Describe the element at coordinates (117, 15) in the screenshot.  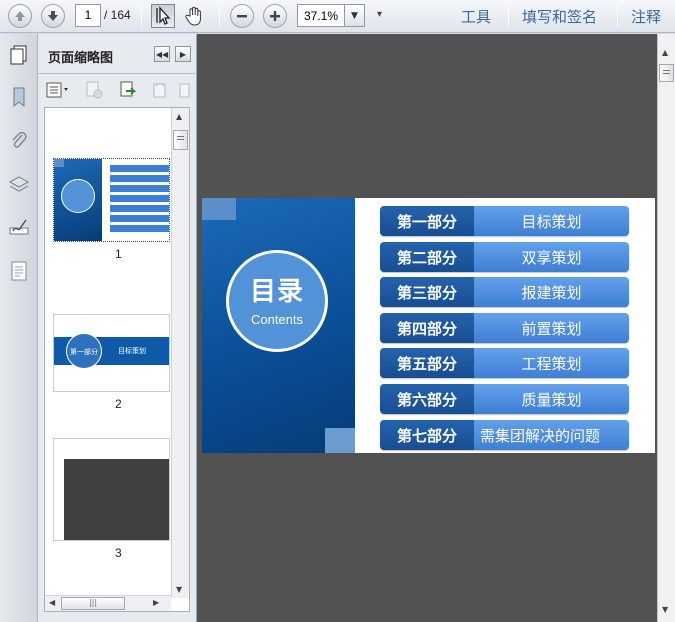
I see `page-total-label: / 164` at that location.